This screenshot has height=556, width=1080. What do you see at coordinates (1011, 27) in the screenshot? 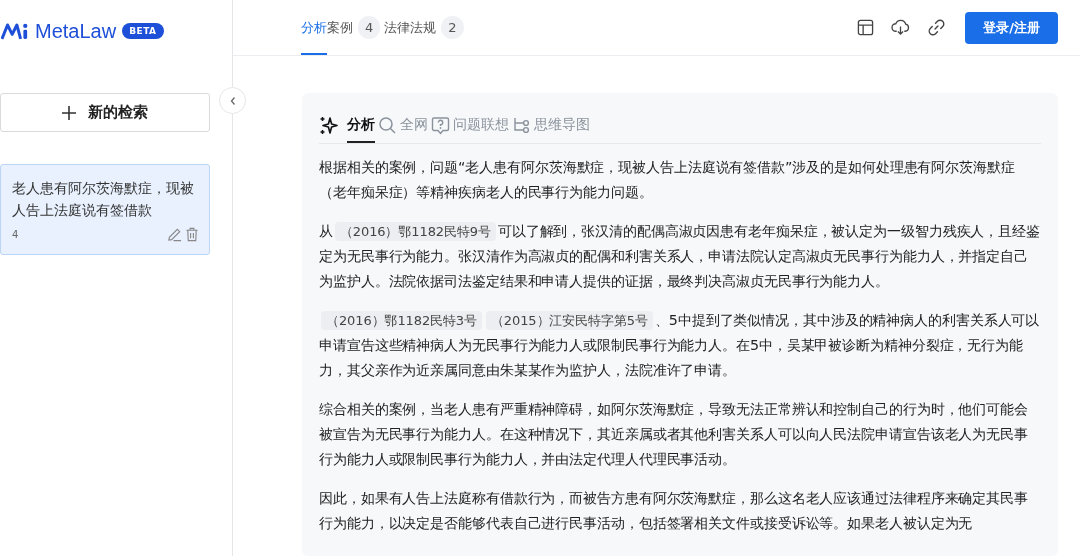
I see `login-button: 登录/注册` at bounding box center [1011, 27].